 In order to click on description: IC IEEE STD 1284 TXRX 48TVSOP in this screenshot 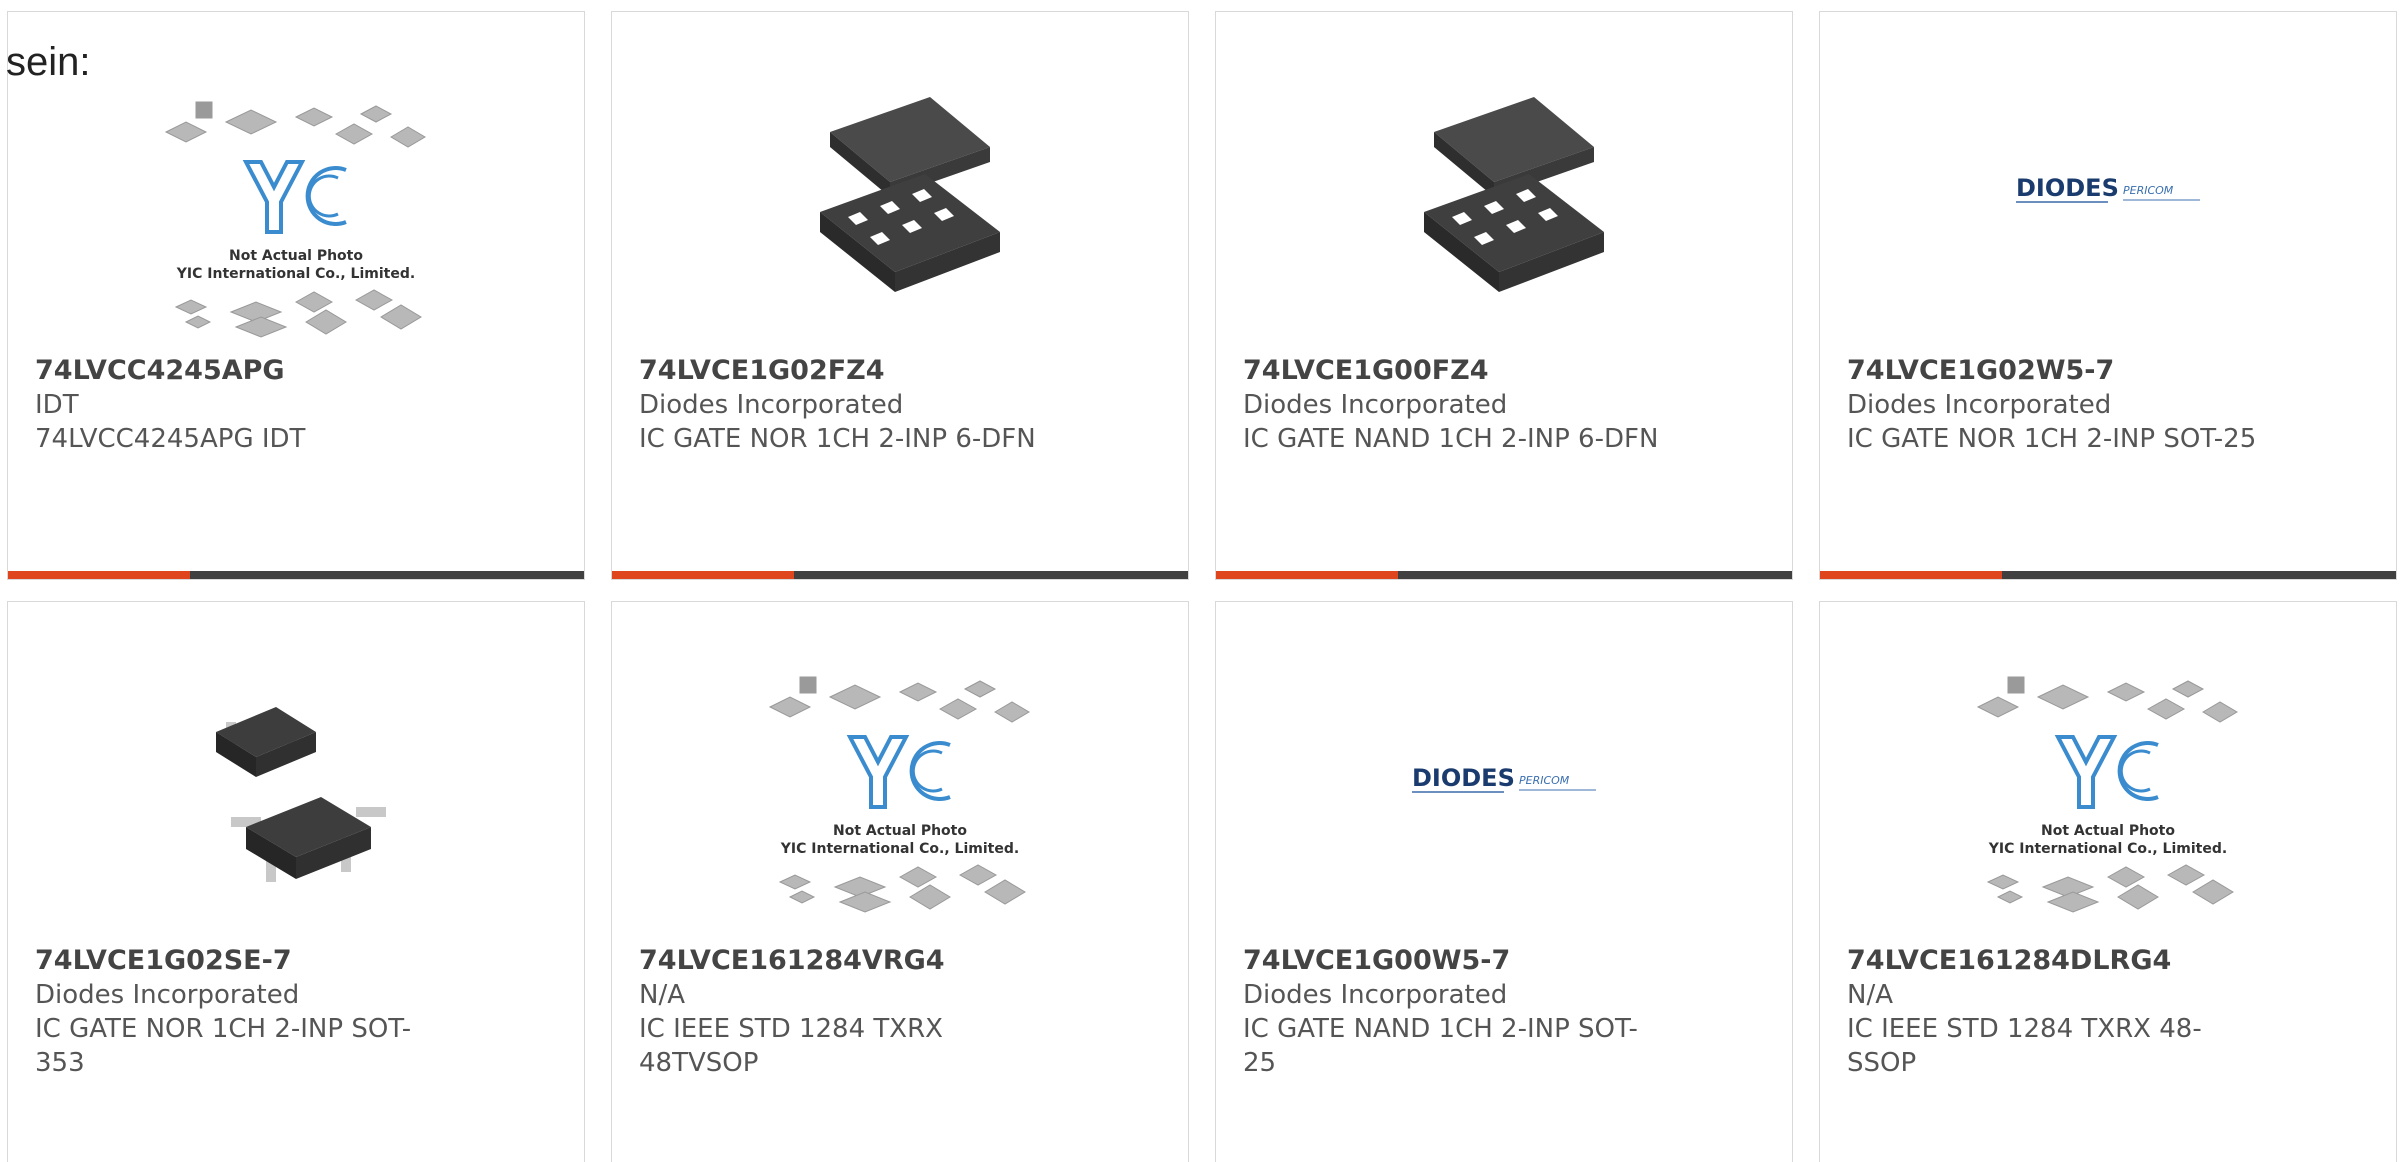, I will do `click(791, 1046)`.